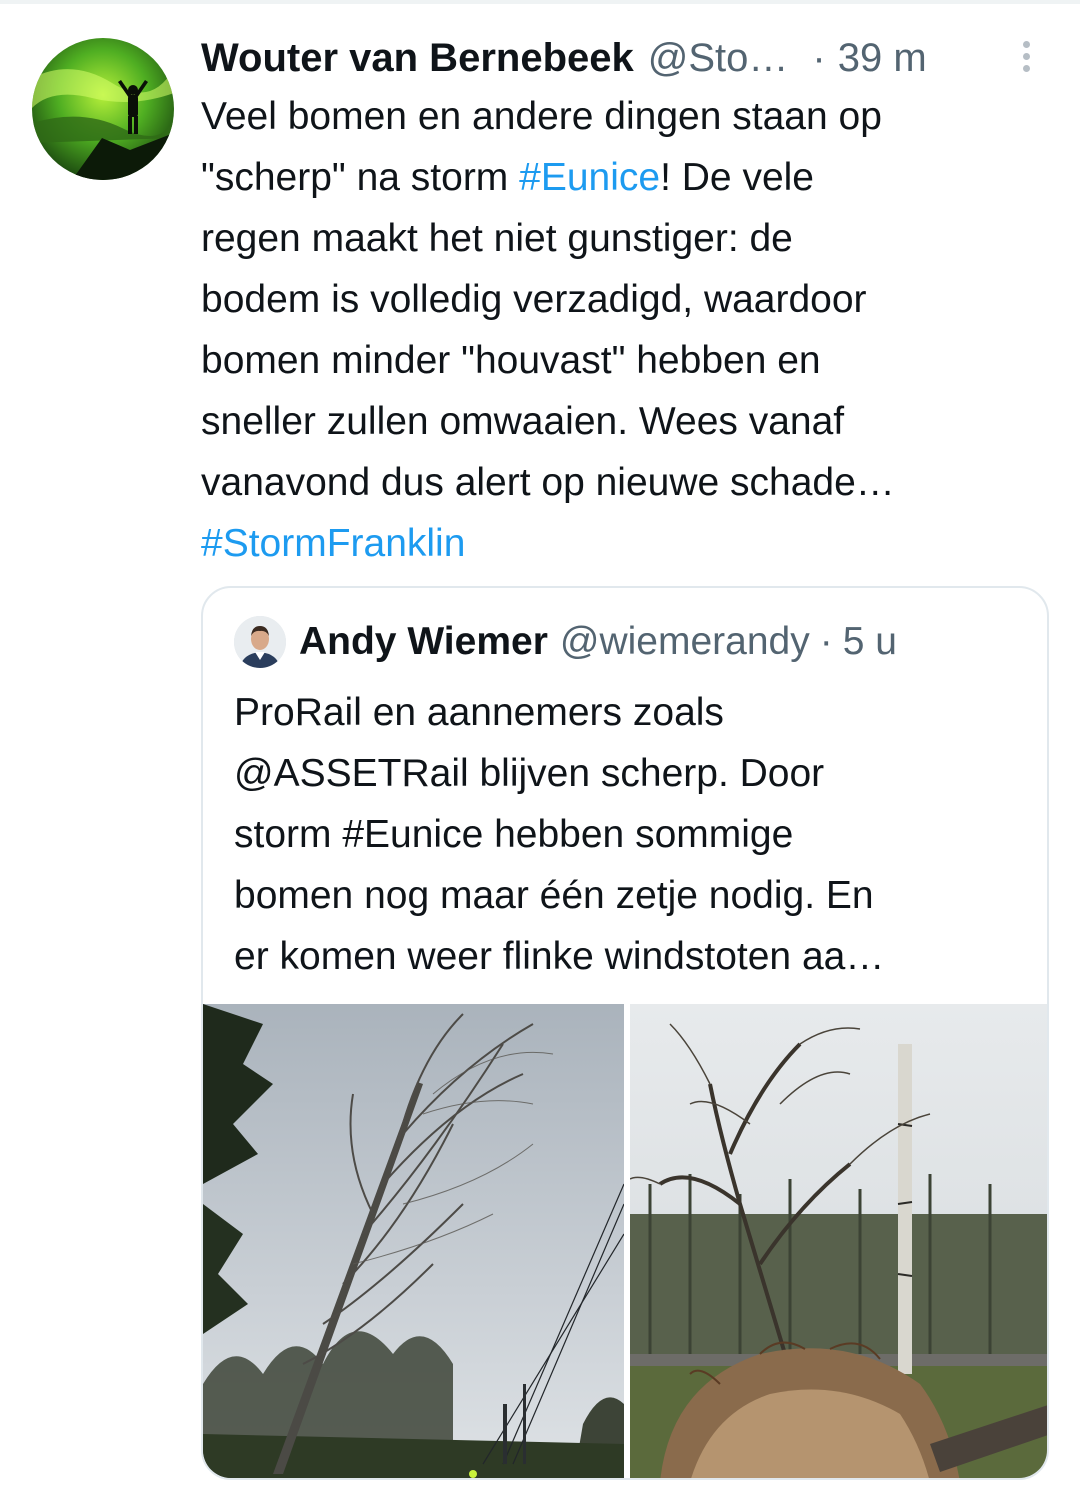 This screenshot has height=1504, width=1080. What do you see at coordinates (360, 177) in the screenshot?
I see `tweet-line-text: "scherp" na storm` at bounding box center [360, 177].